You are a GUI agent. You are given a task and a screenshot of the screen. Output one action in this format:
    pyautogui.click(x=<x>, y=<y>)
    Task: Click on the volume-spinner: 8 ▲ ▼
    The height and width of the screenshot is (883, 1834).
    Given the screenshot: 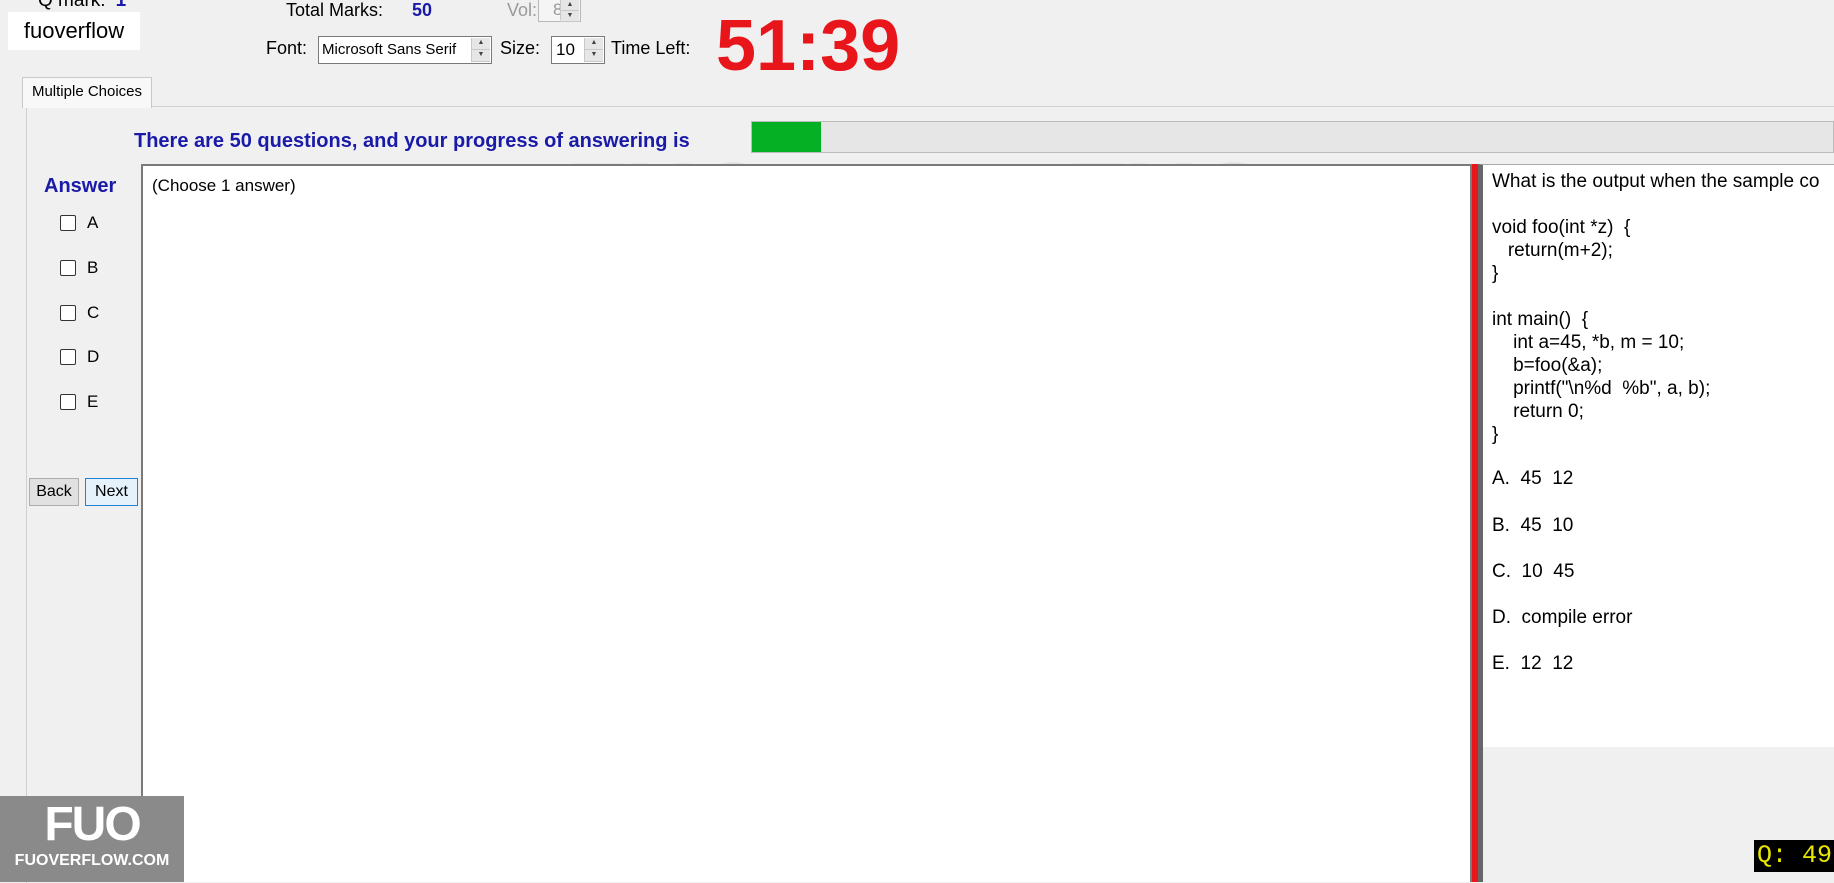 What is the action you would take?
    pyautogui.click(x=559, y=11)
    